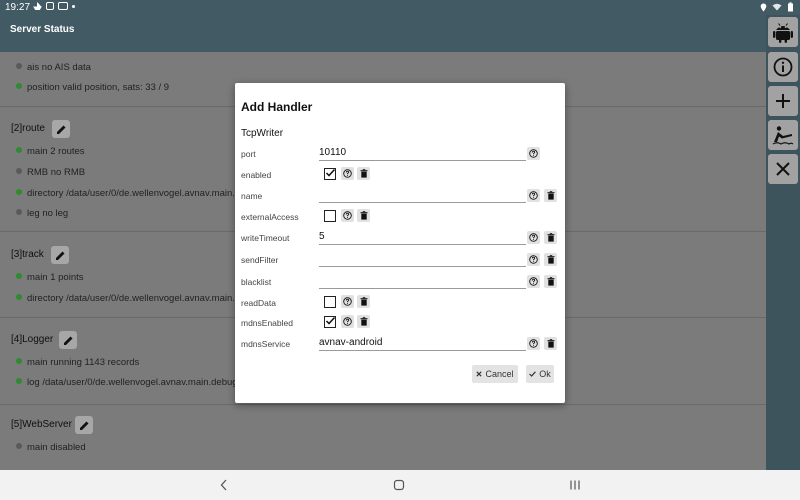  I want to click on blacklist-delete-button, so click(550, 281).